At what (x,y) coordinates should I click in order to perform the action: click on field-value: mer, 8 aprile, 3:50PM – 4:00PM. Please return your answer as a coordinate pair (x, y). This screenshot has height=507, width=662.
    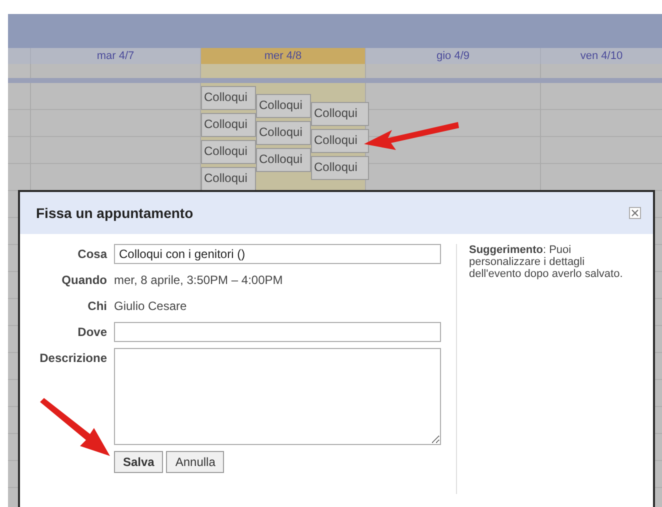
    Looking at the image, I should click on (198, 280).